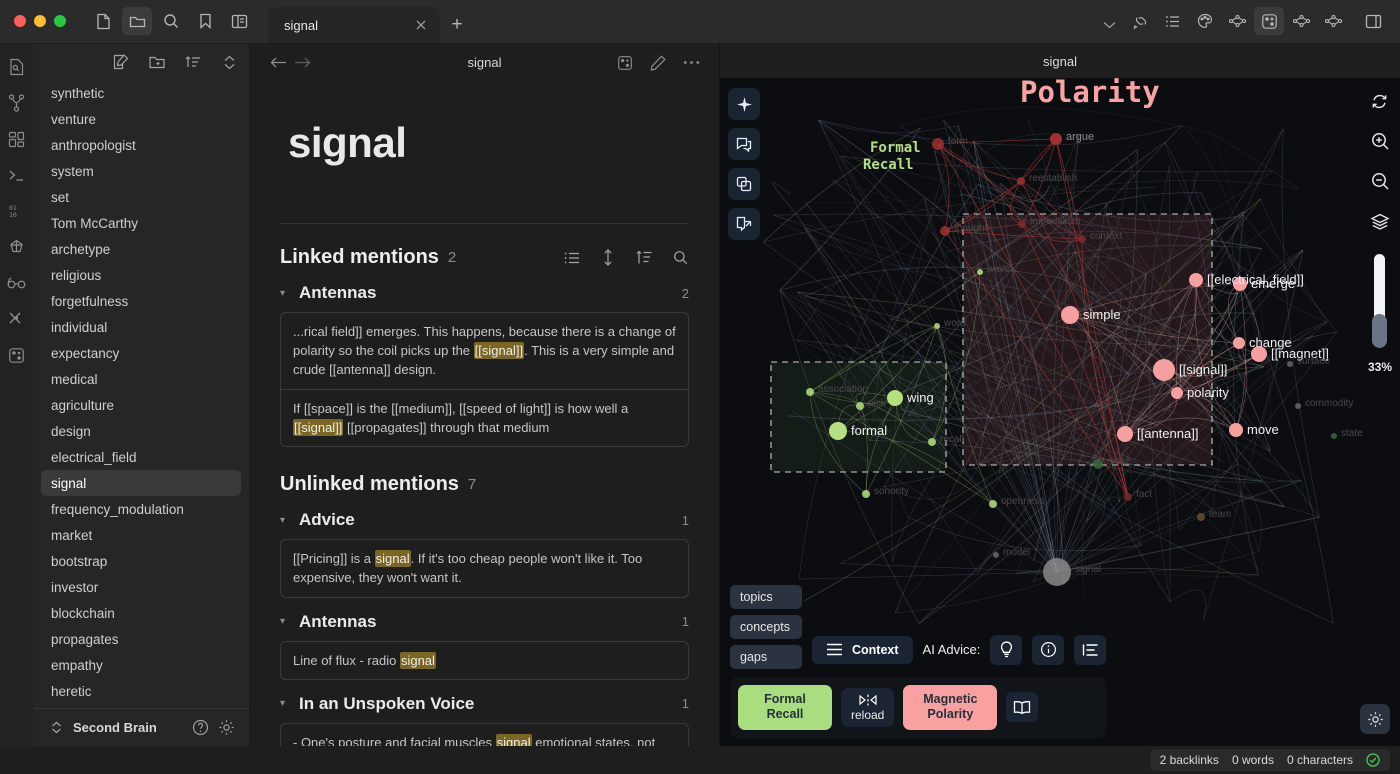  I want to click on graph-node-label: wing, so click(920, 397).